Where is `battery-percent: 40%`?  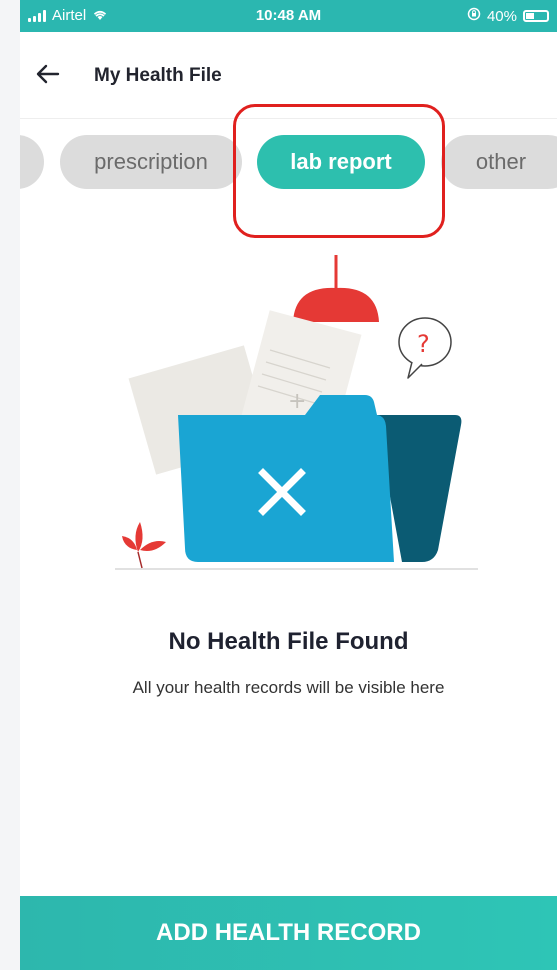 battery-percent: 40% is located at coordinates (501, 16).